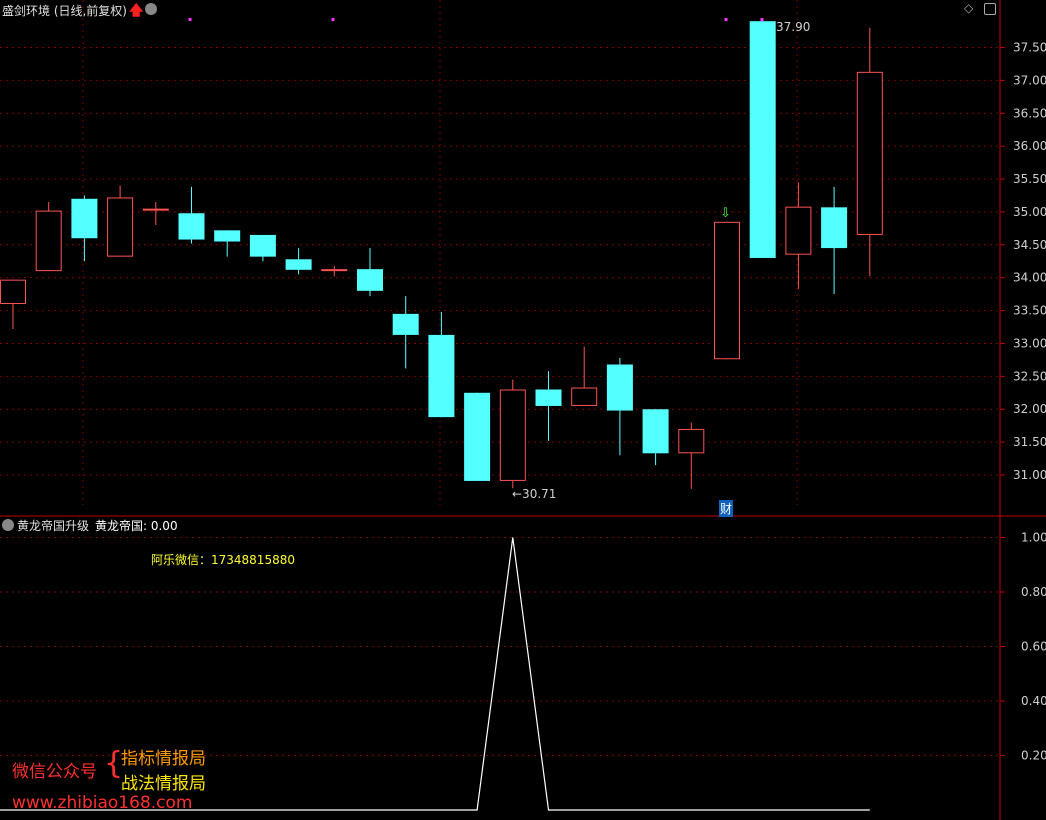  I want to click on y-tick-label: 35.00, so click(1029, 212).